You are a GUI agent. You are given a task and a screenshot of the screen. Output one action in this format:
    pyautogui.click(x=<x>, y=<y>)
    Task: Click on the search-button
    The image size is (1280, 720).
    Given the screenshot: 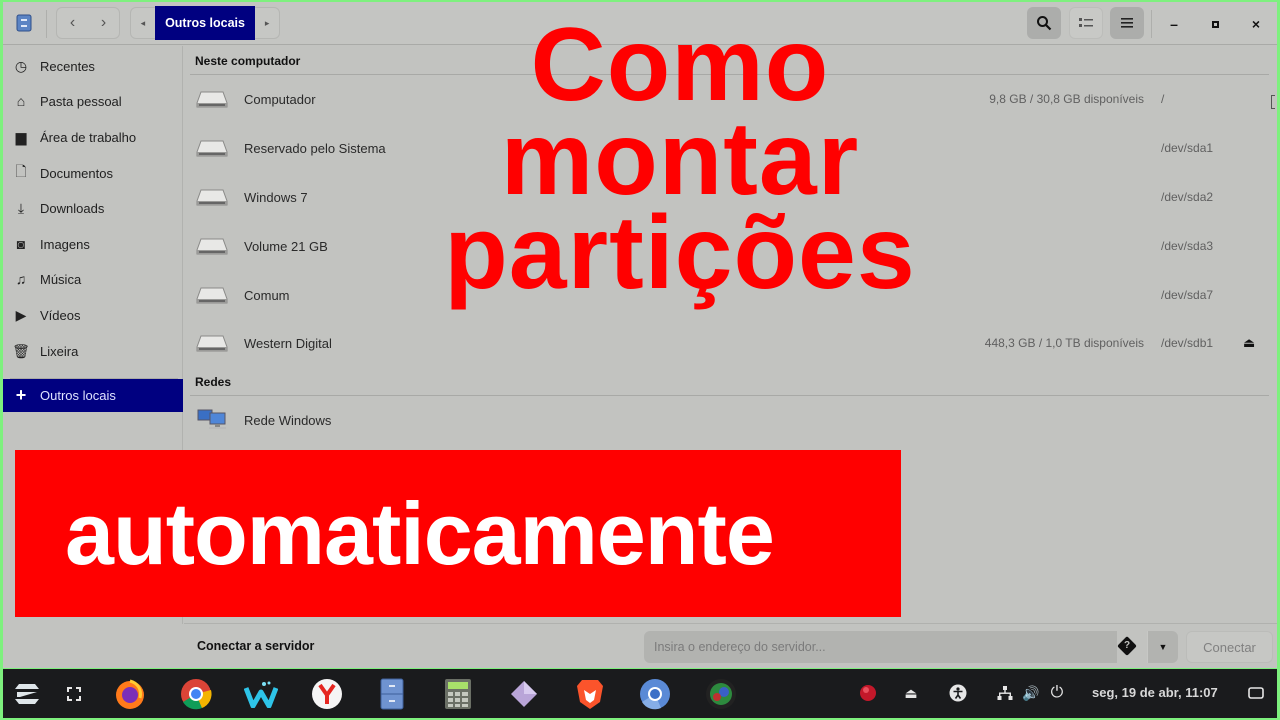 What is the action you would take?
    pyautogui.click(x=1044, y=23)
    